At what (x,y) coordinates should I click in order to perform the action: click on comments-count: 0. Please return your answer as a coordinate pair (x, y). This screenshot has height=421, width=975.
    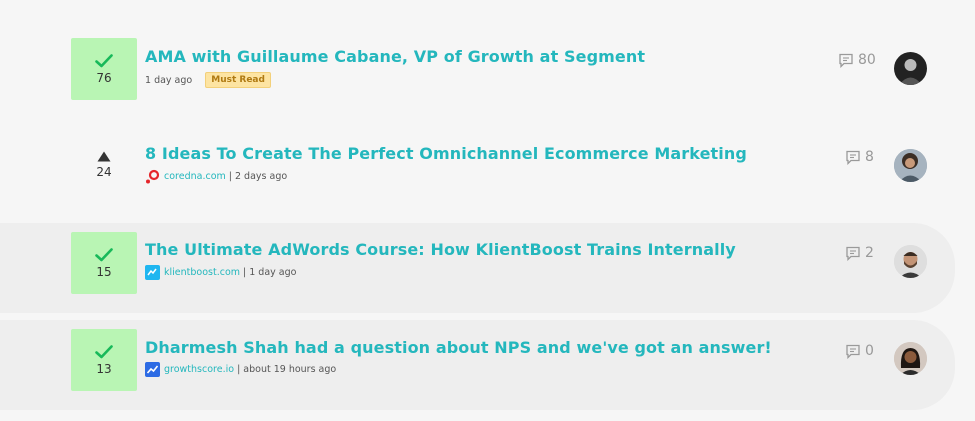
    Looking at the image, I should click on (869, 351).